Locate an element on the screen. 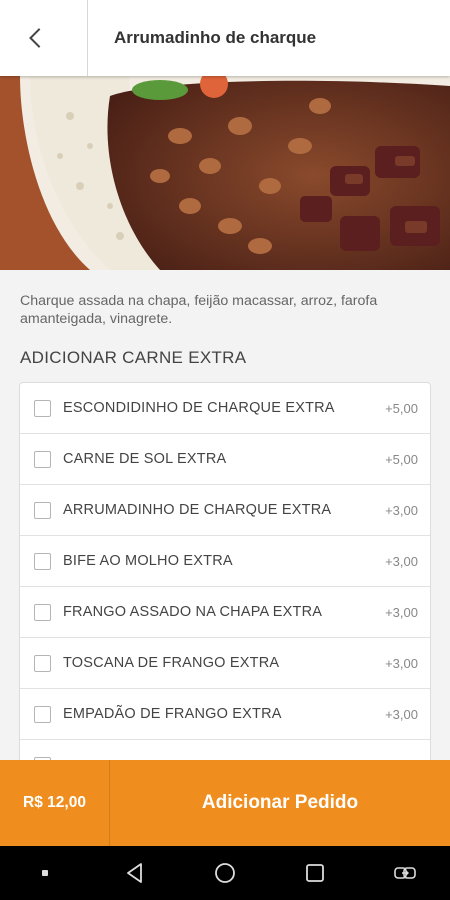  home-circle-icon is located at coordinates (225, 873).